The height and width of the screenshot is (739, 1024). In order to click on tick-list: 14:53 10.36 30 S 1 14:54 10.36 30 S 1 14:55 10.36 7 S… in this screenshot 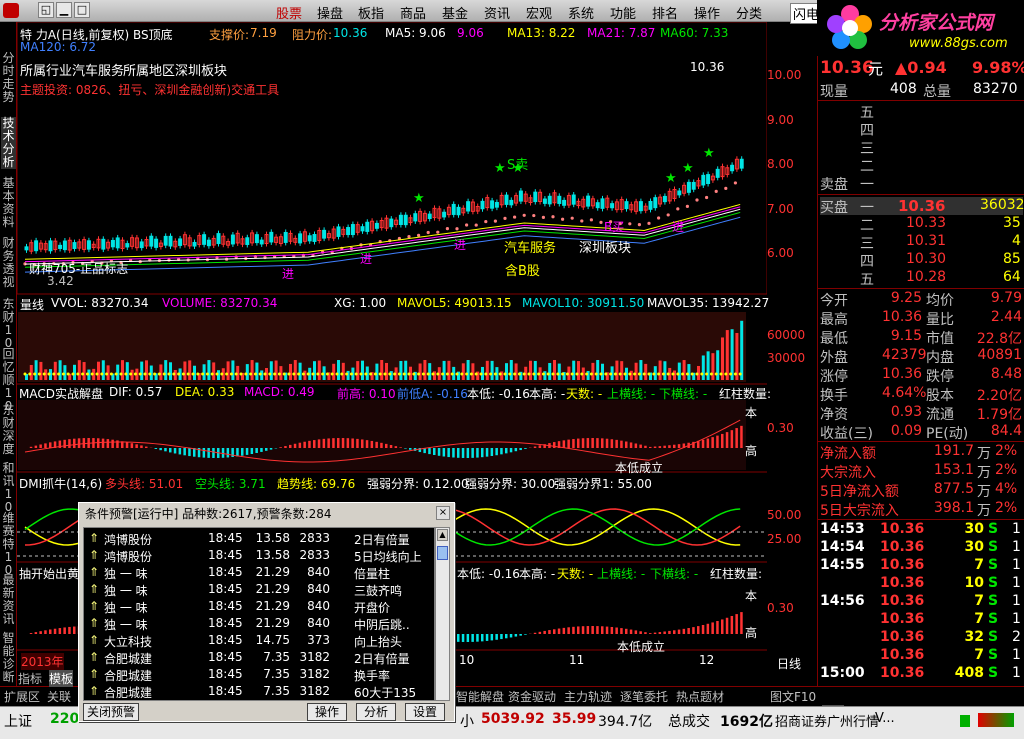, I will do `click(921, 603)`.